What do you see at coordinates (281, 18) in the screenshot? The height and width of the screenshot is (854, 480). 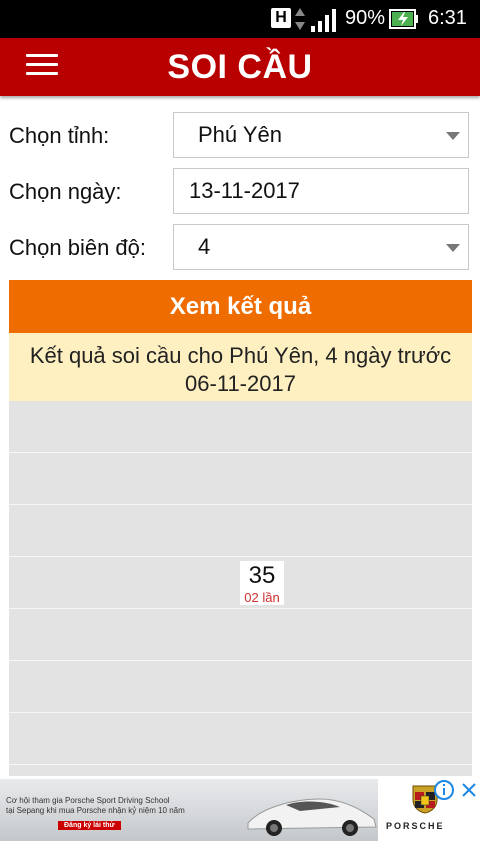 I see `network-type-icon: H` at bounding box center [281, 18].